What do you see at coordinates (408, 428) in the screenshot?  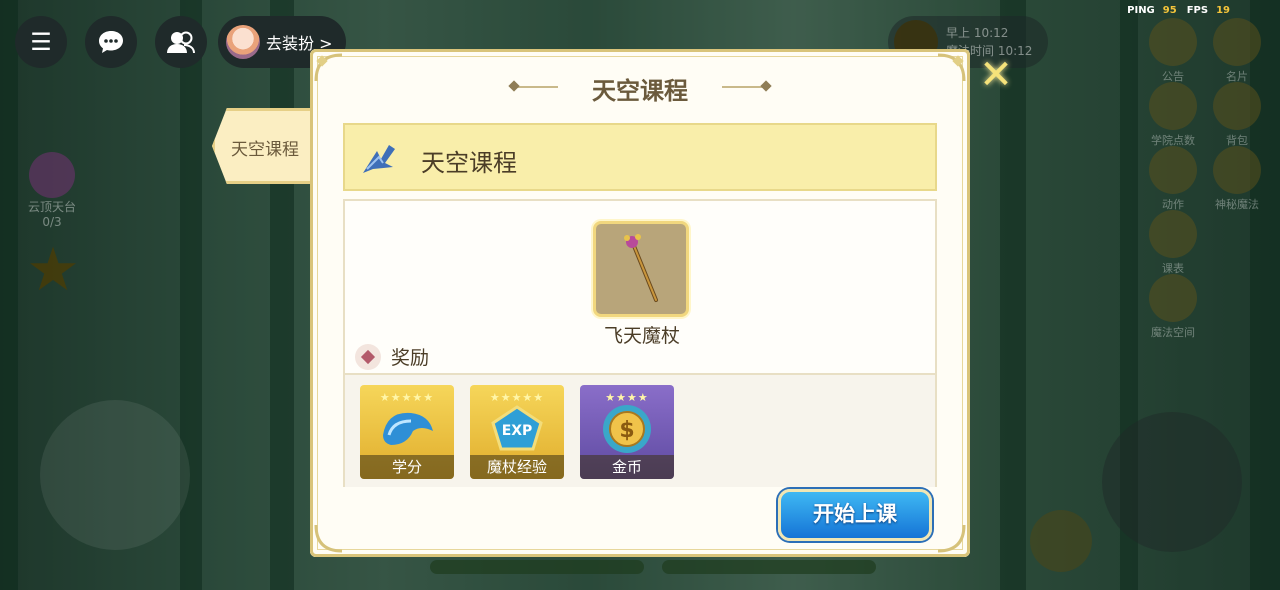 I see `wing-icon` at bounding box center [408, 428].